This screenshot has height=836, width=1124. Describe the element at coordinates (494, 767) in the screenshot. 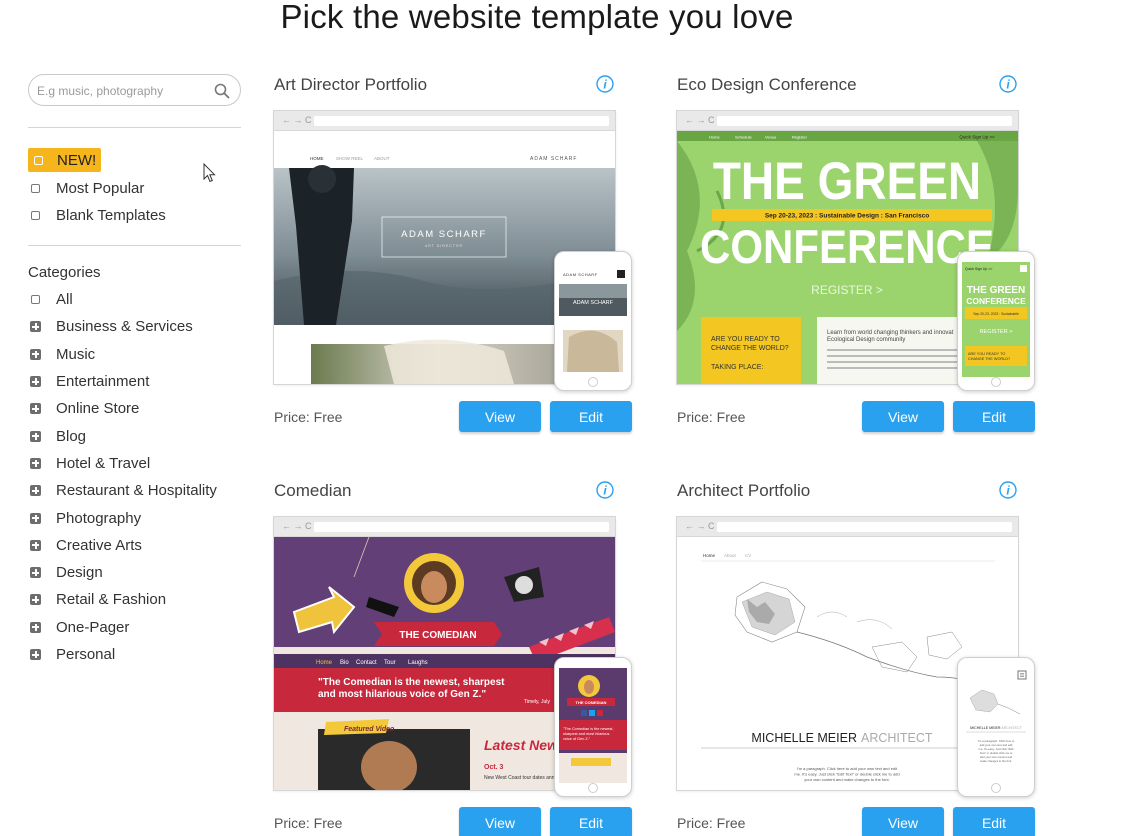

I see `preview-news-date: Oct. 3` at that location.